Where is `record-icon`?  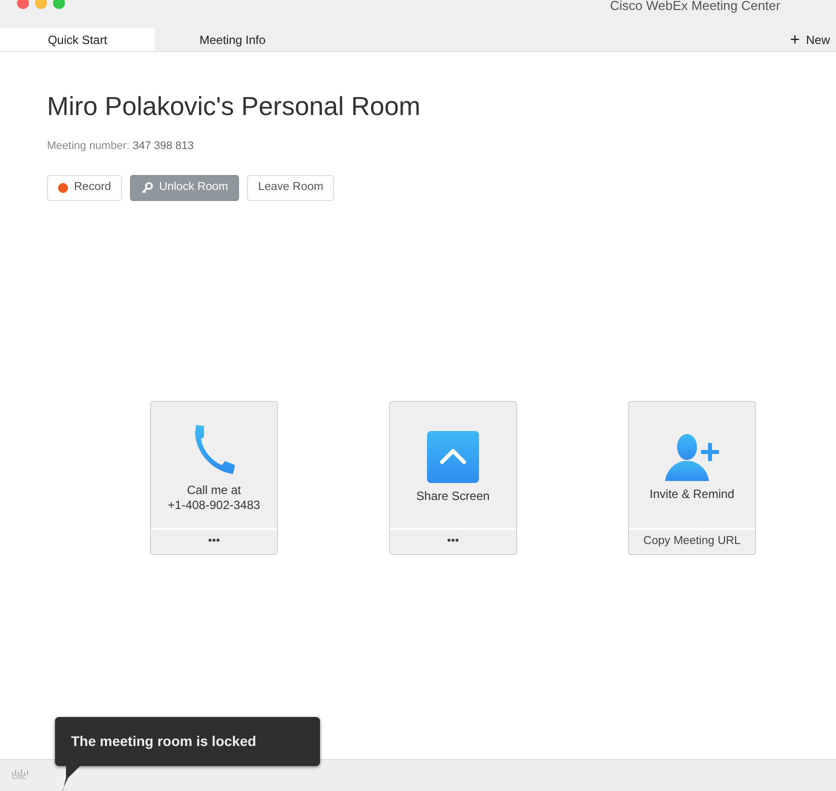
record-icon is located at coordinates (63, 187).